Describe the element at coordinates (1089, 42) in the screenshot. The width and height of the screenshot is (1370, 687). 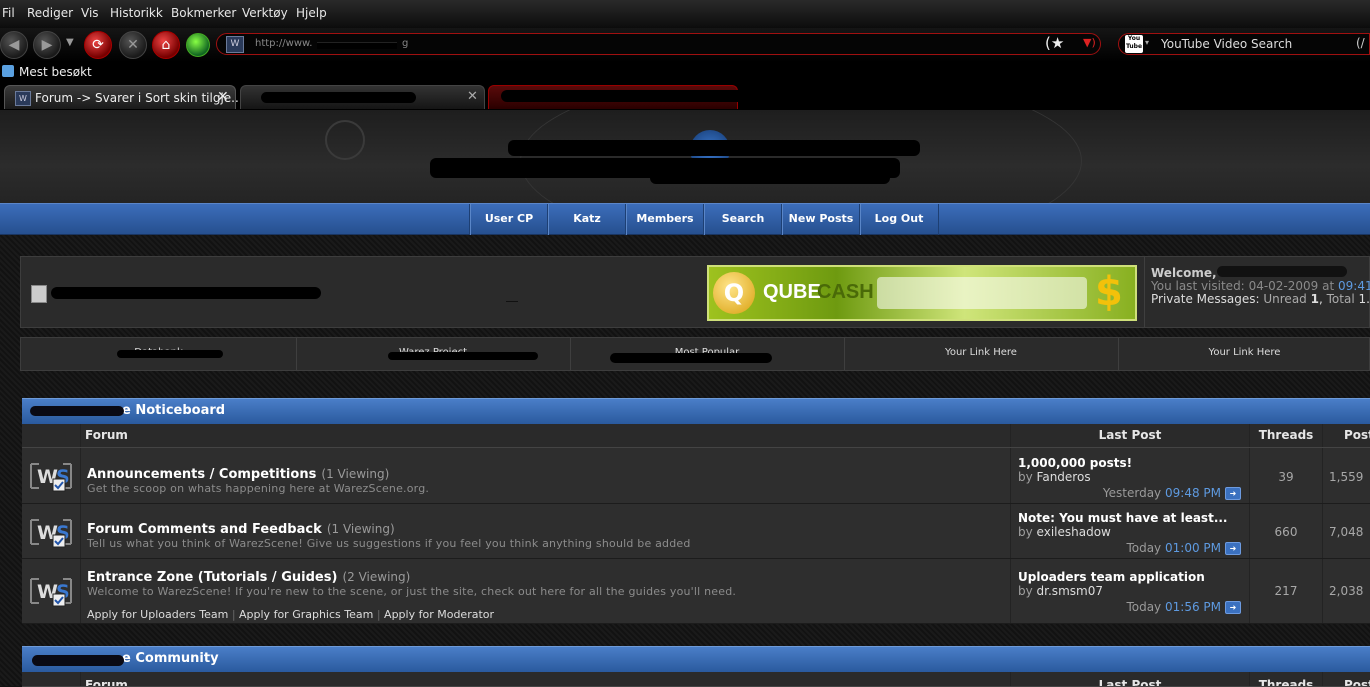
I see `url-dropdown-icon: ▼)` at that location.